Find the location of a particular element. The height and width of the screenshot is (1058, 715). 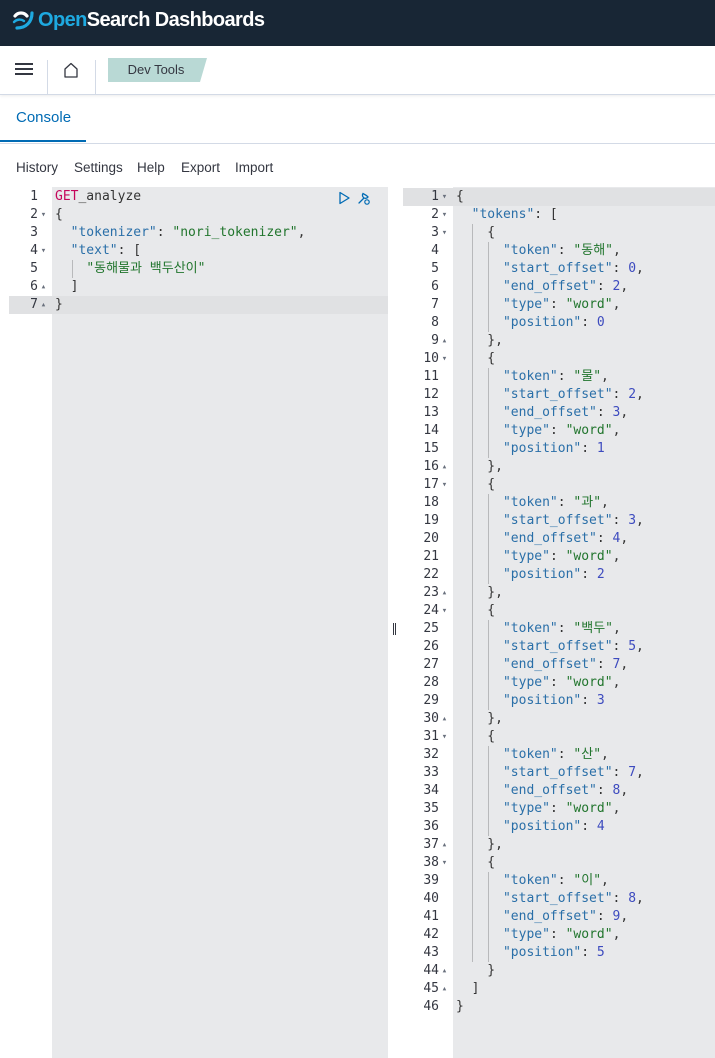

play-icon is located at coordinates (344, 198).